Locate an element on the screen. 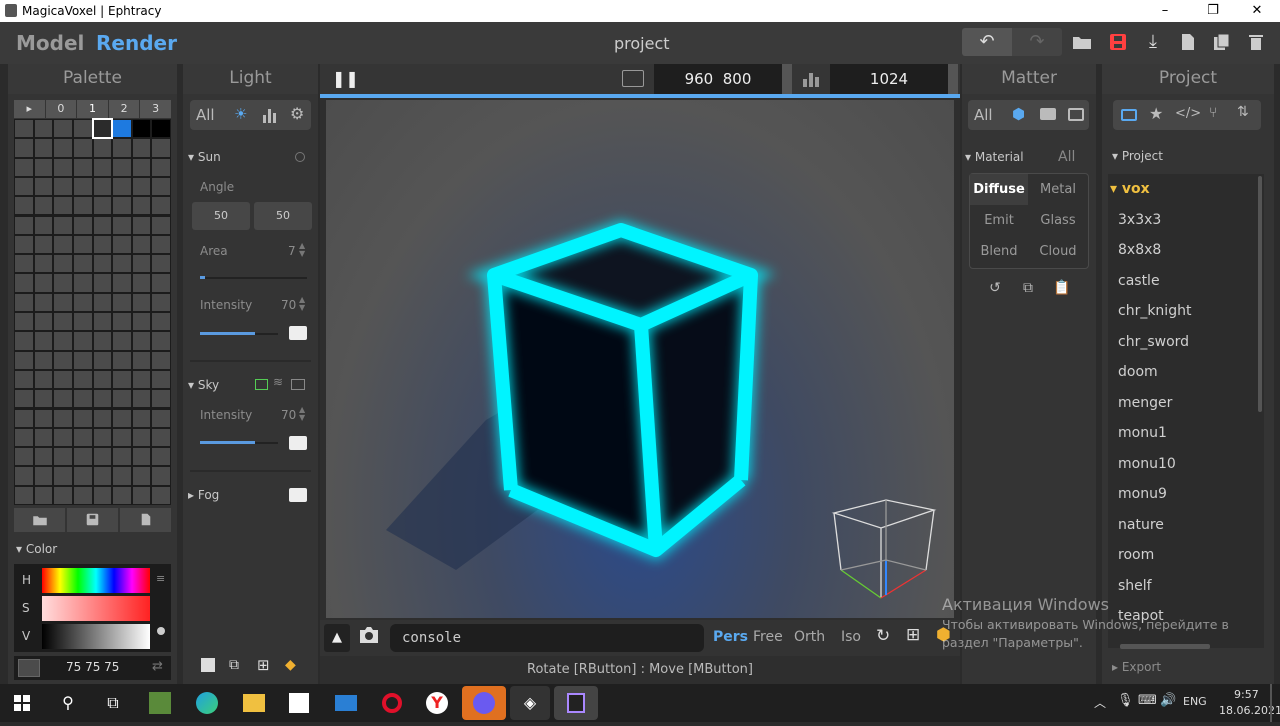 Image resolution: width=1280 pixels, height=726 pixels. saturation-slider is located at coordinates (96, 608).